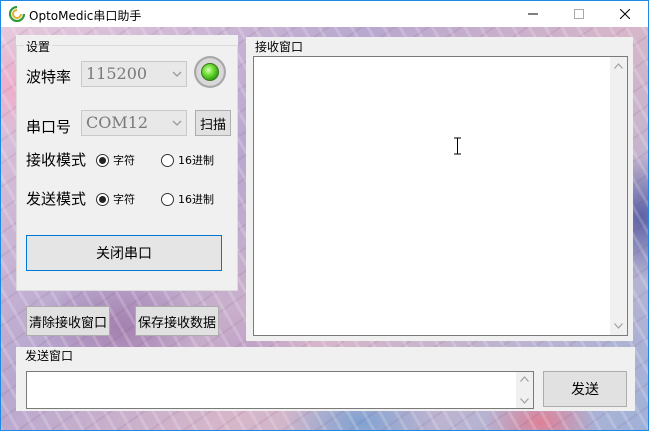  Describe the element at coordinates (524, 390) in the screenshot. I see `send-scrollbar` at that location.